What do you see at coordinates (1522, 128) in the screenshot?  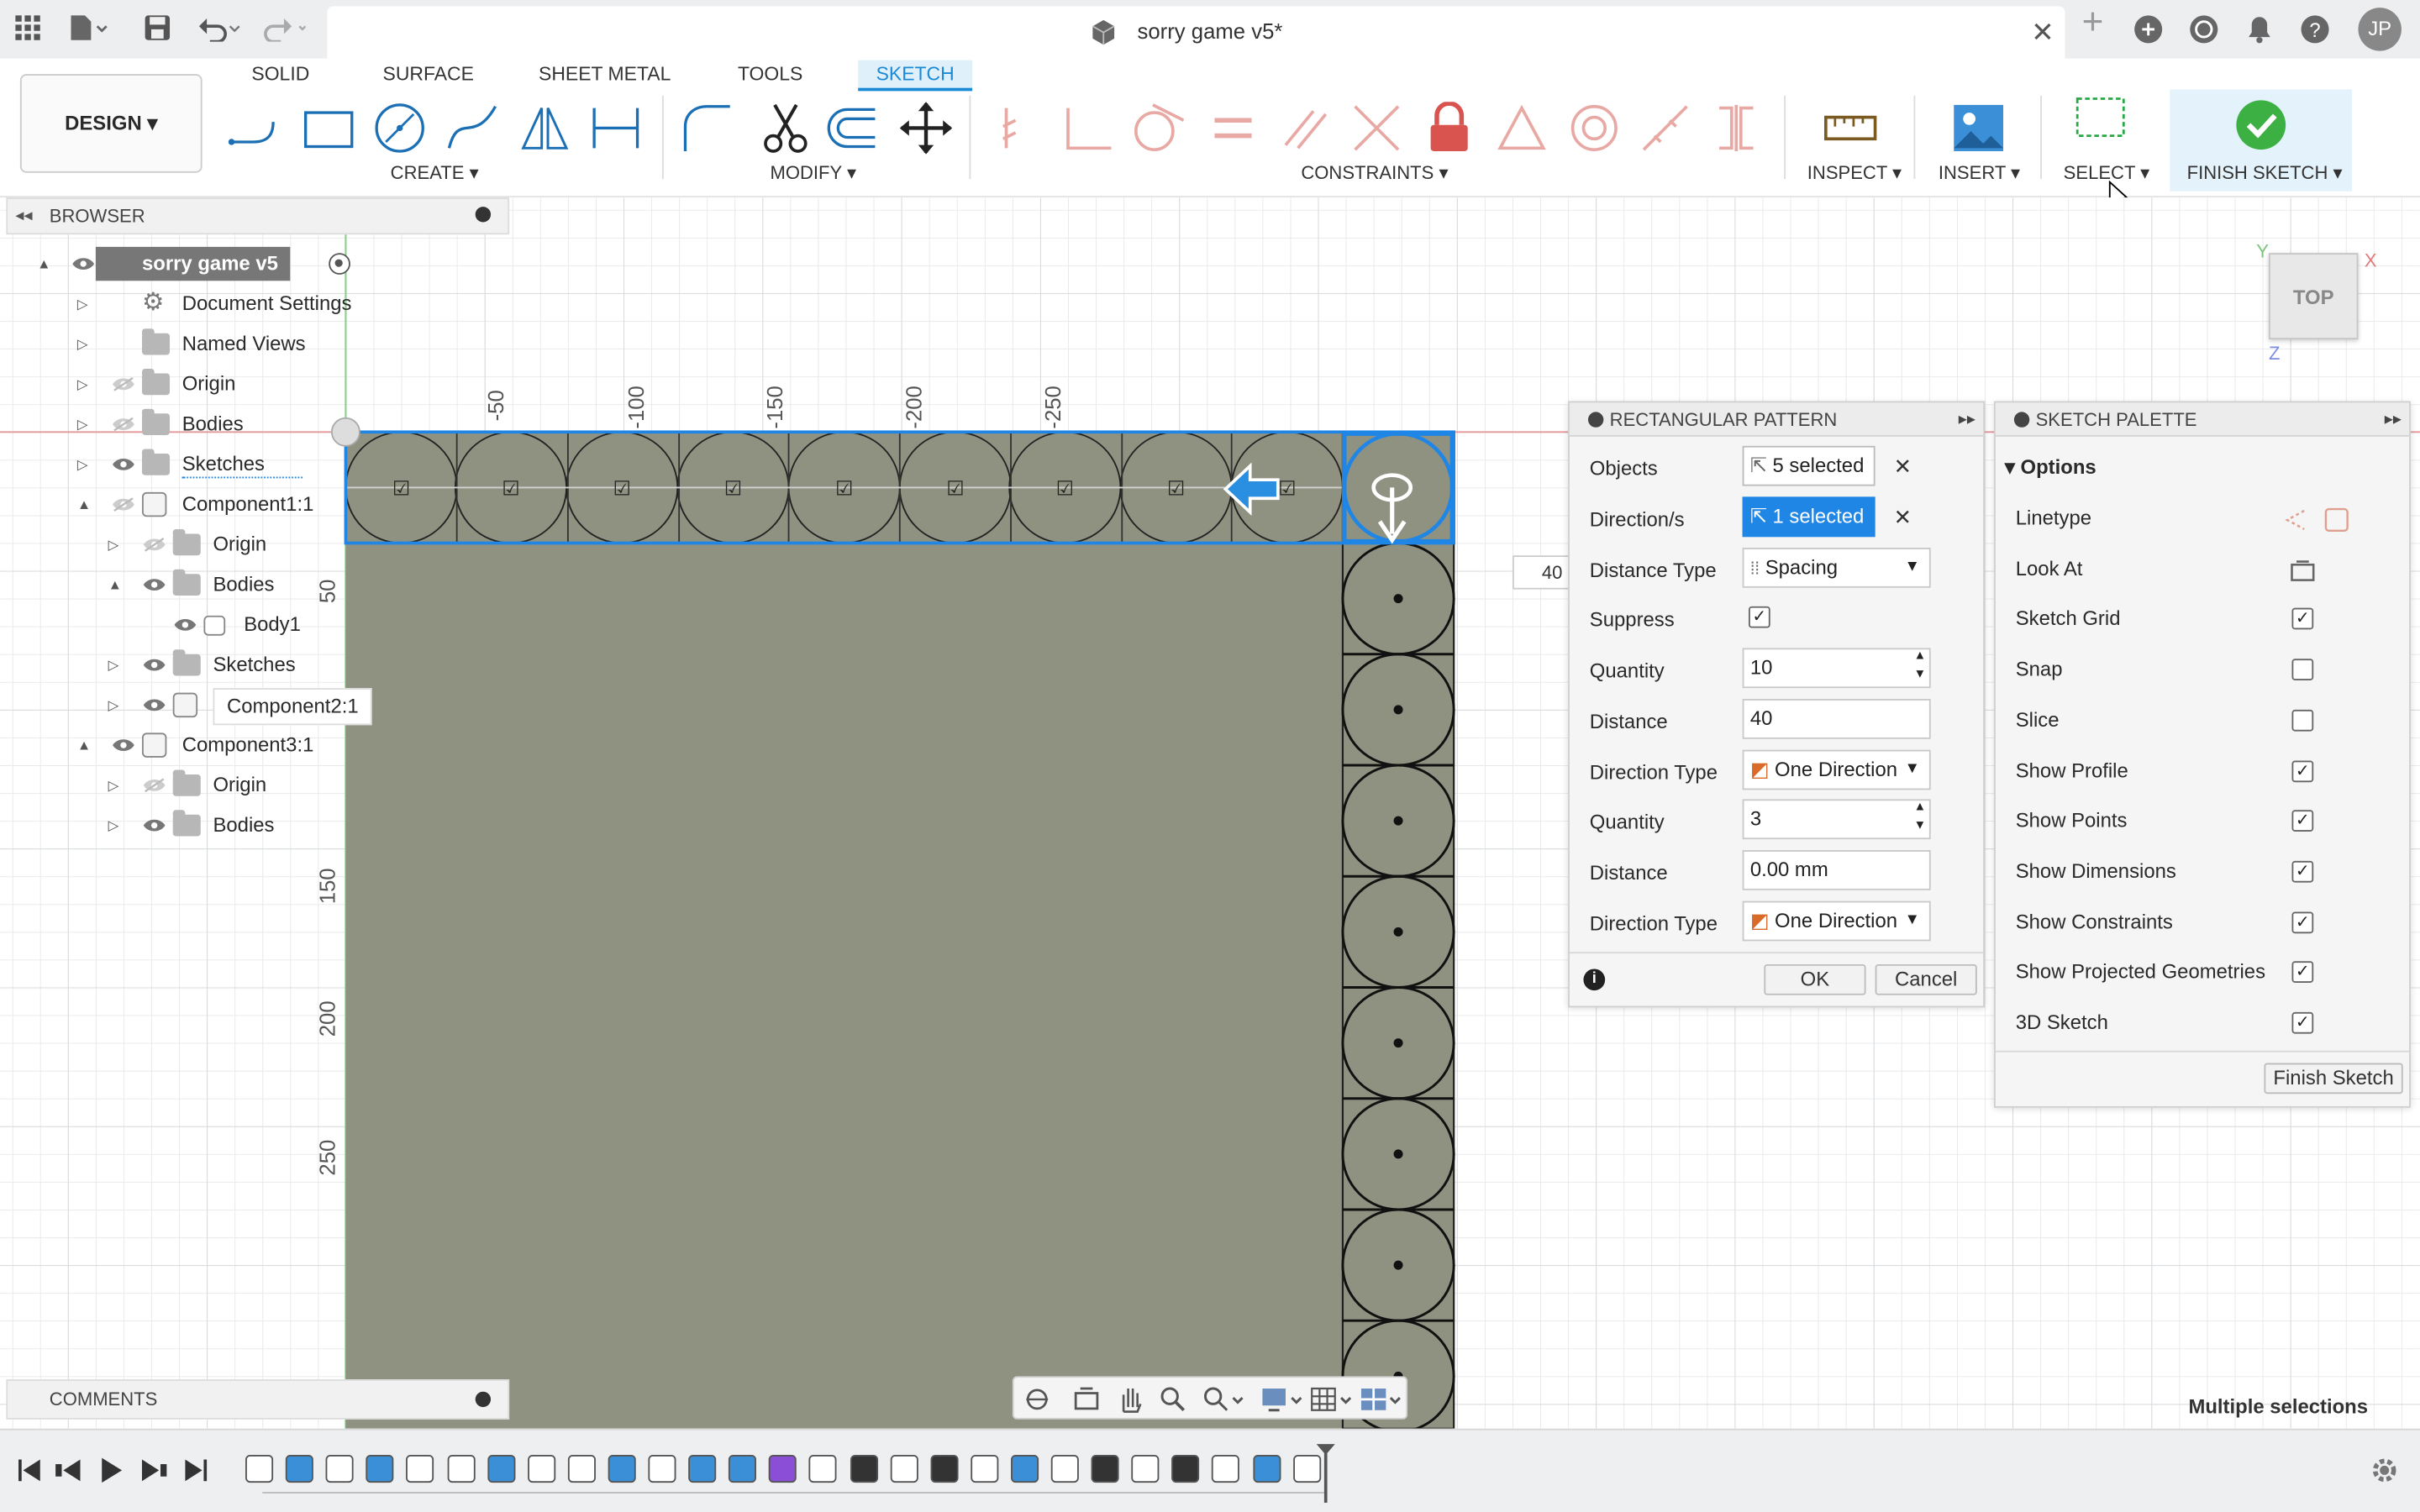 I see `midpoint-constraint-icon` at bounding box center [1522, 128].